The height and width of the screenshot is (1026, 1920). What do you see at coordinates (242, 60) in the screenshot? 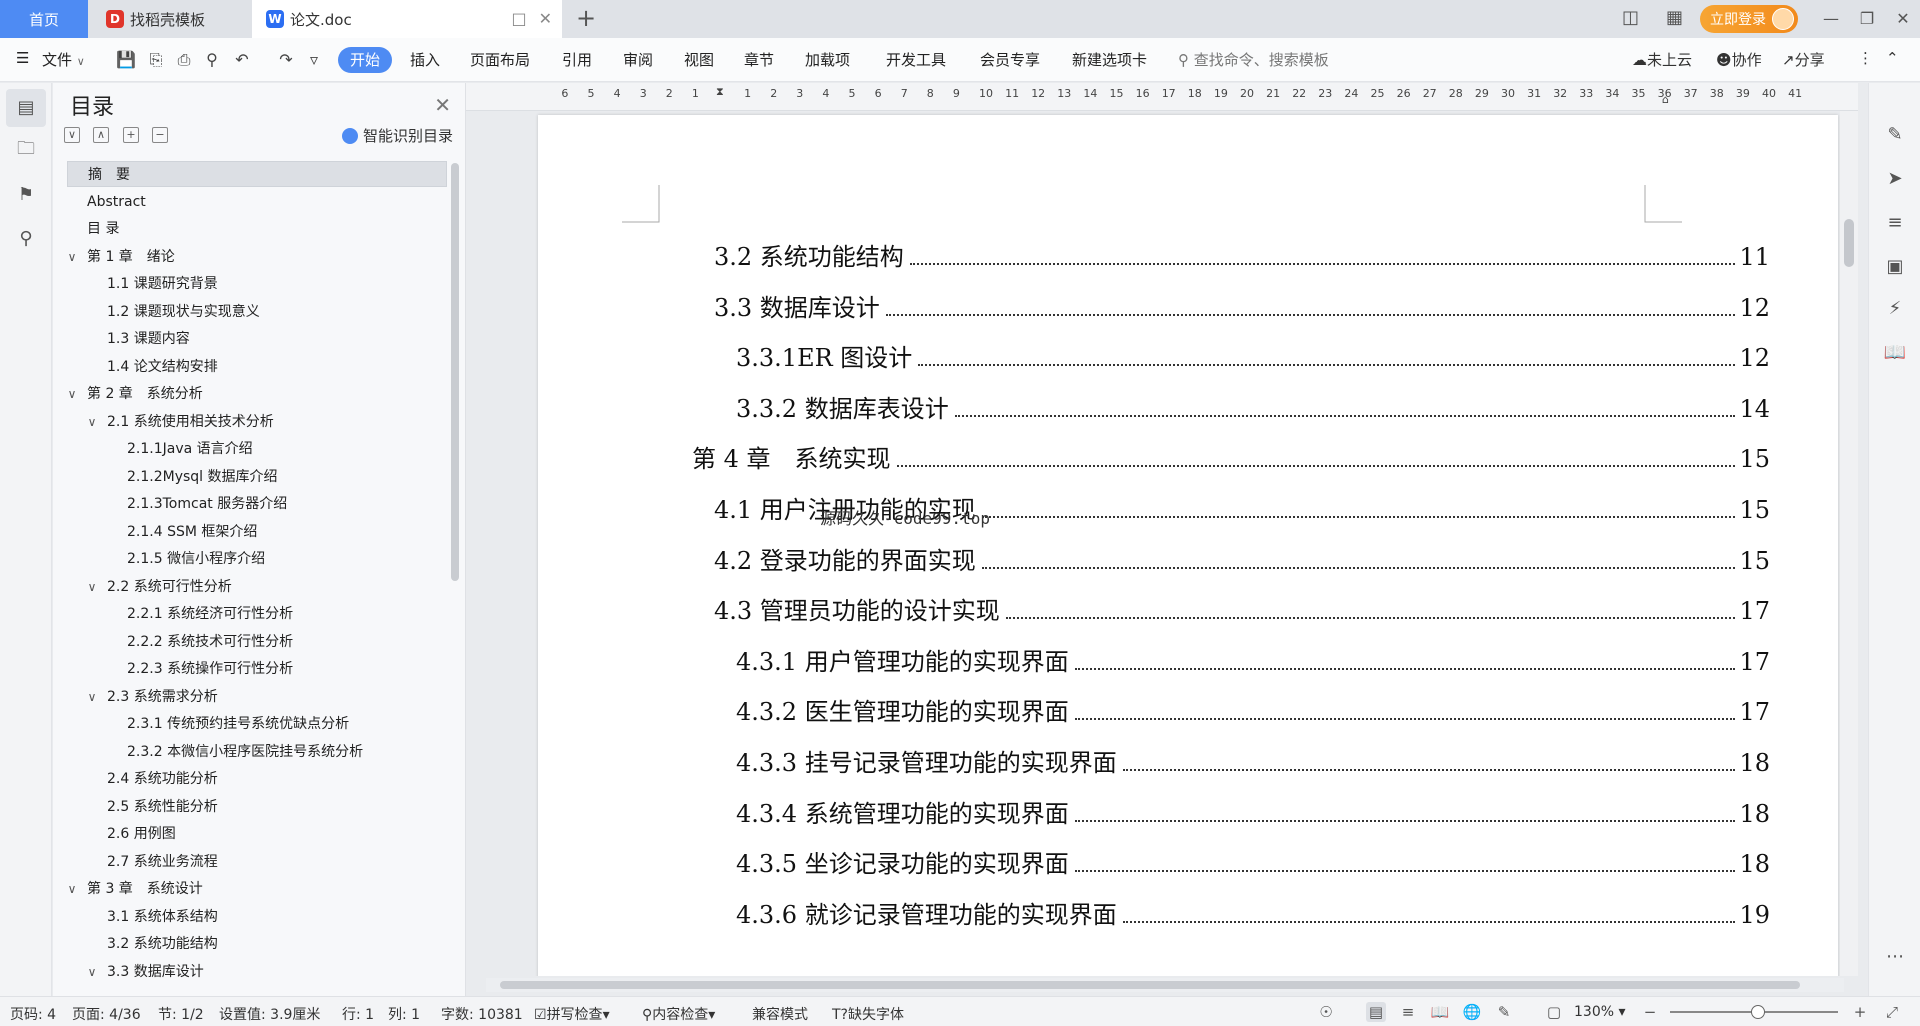
I see `undo-icon: ↶` at bounding box center [242, 60].